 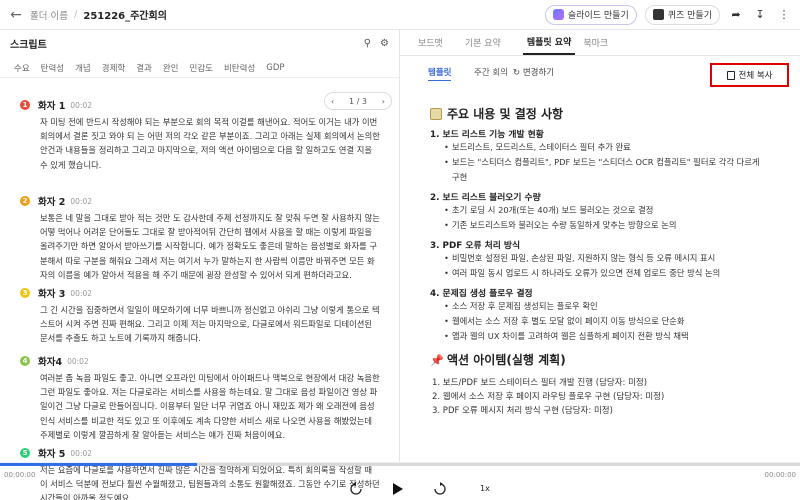 I want to click on speaker-name: 화자 2, so click(x=51, y=201).